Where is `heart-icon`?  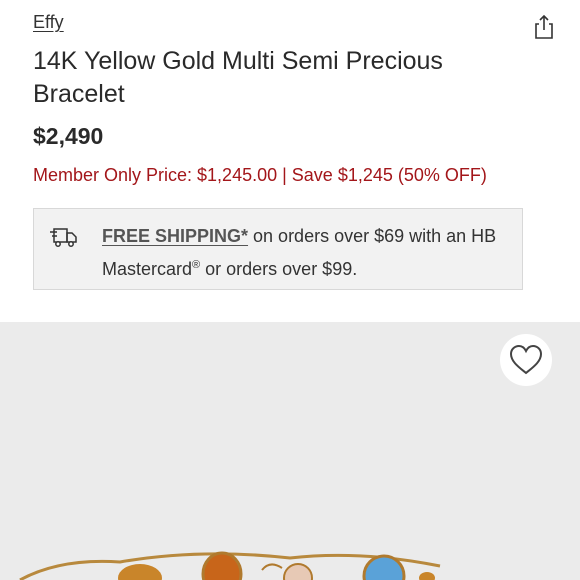 heart-icon is located at coordinates (526, 359).